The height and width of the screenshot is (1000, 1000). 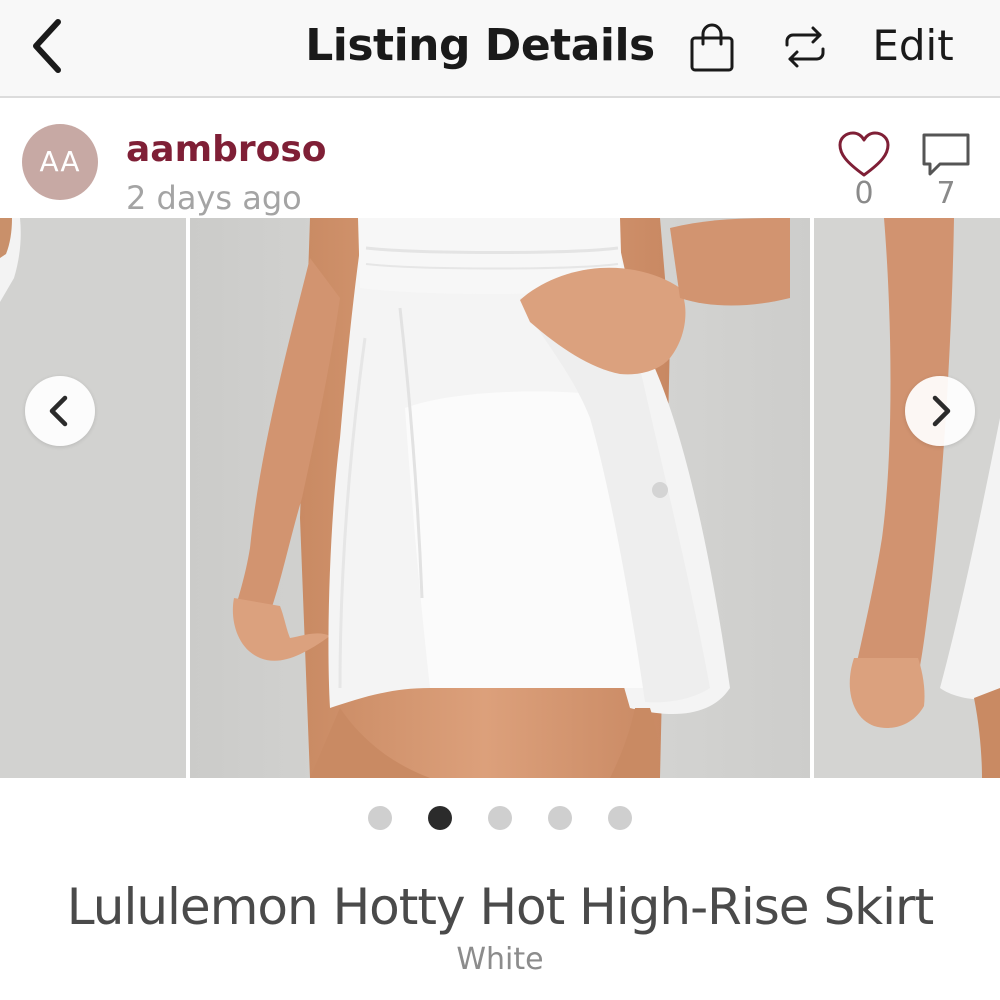 I want to click on comment-button, so click(x=946, y=155).